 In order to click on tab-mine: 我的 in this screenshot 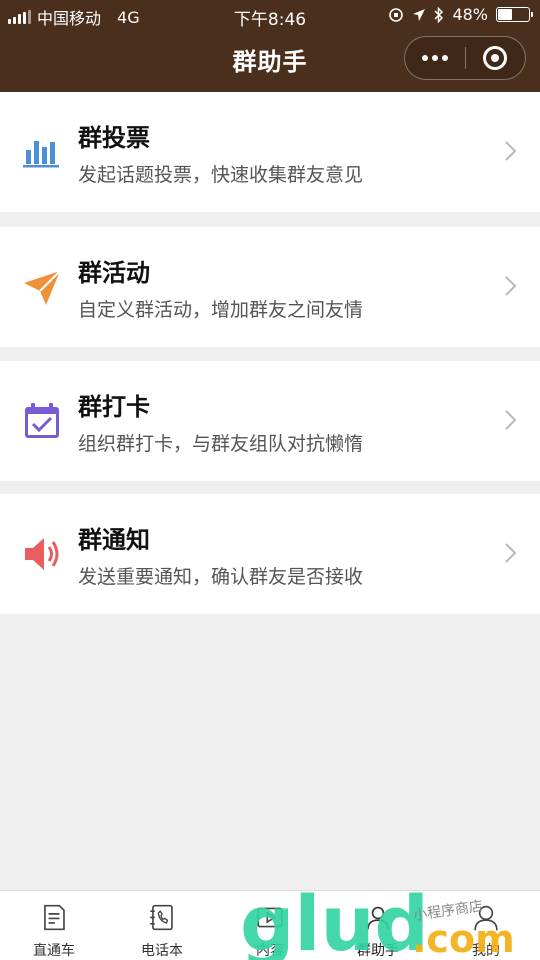, I will do `click(486, 925)`.